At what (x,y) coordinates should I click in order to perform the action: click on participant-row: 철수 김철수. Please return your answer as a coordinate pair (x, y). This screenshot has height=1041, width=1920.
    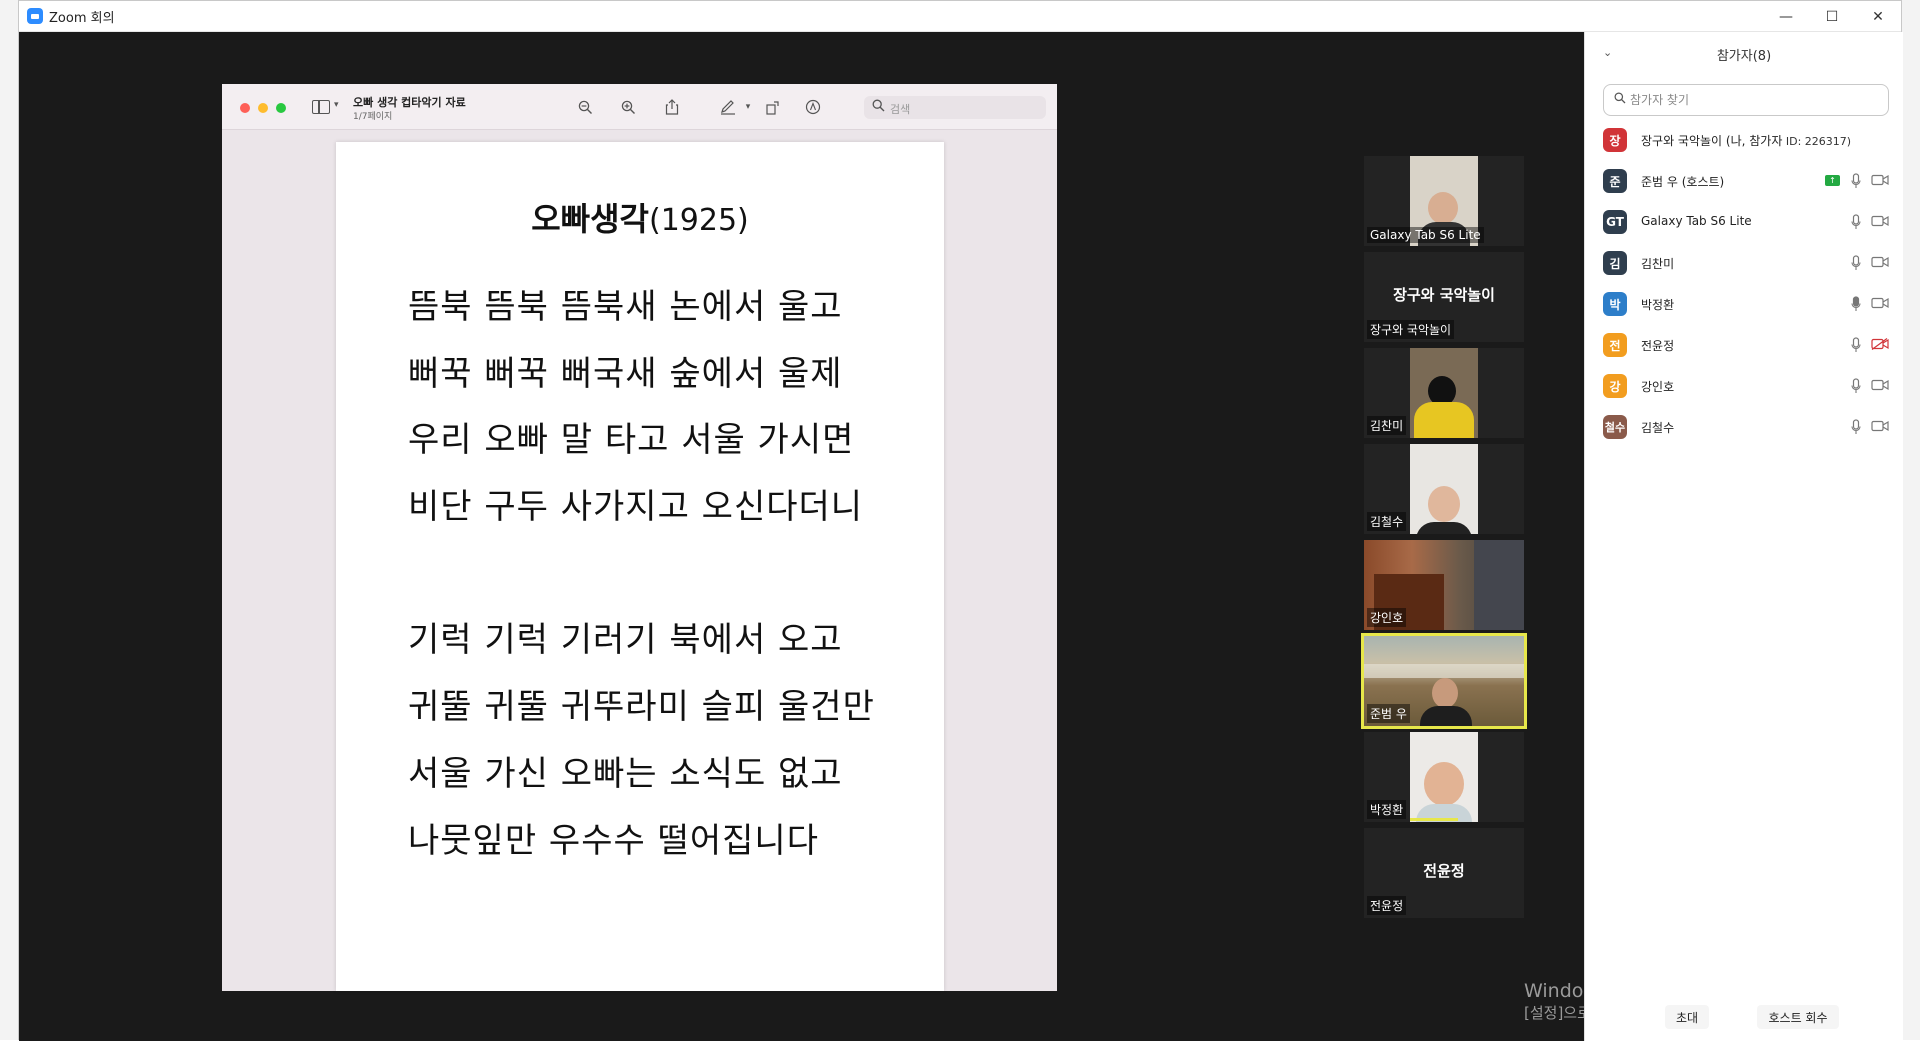
    Looking at the image, I should click on (1748, 427).